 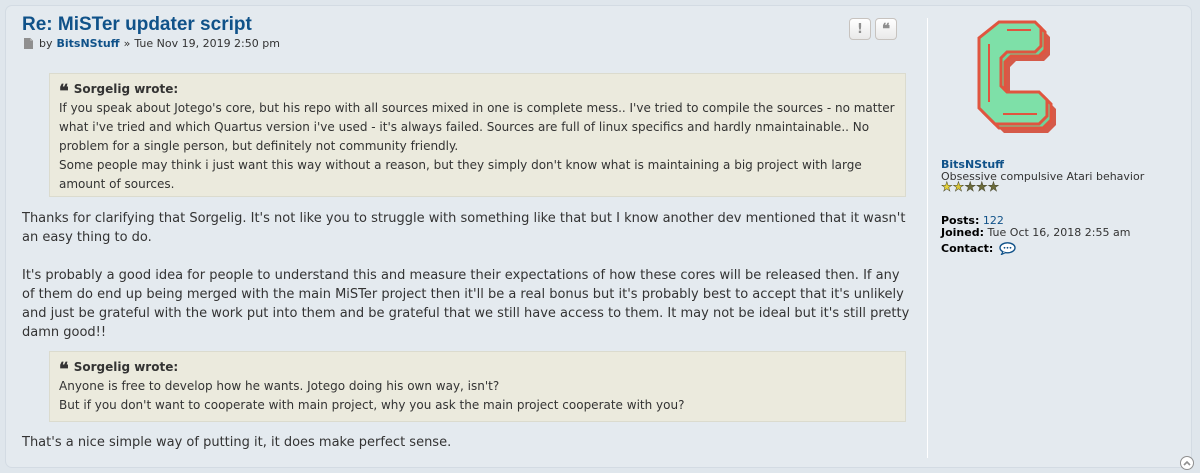 I want to click on rank-stars: ★ ★ ★ ★ ★, so click(x=970, y=187).